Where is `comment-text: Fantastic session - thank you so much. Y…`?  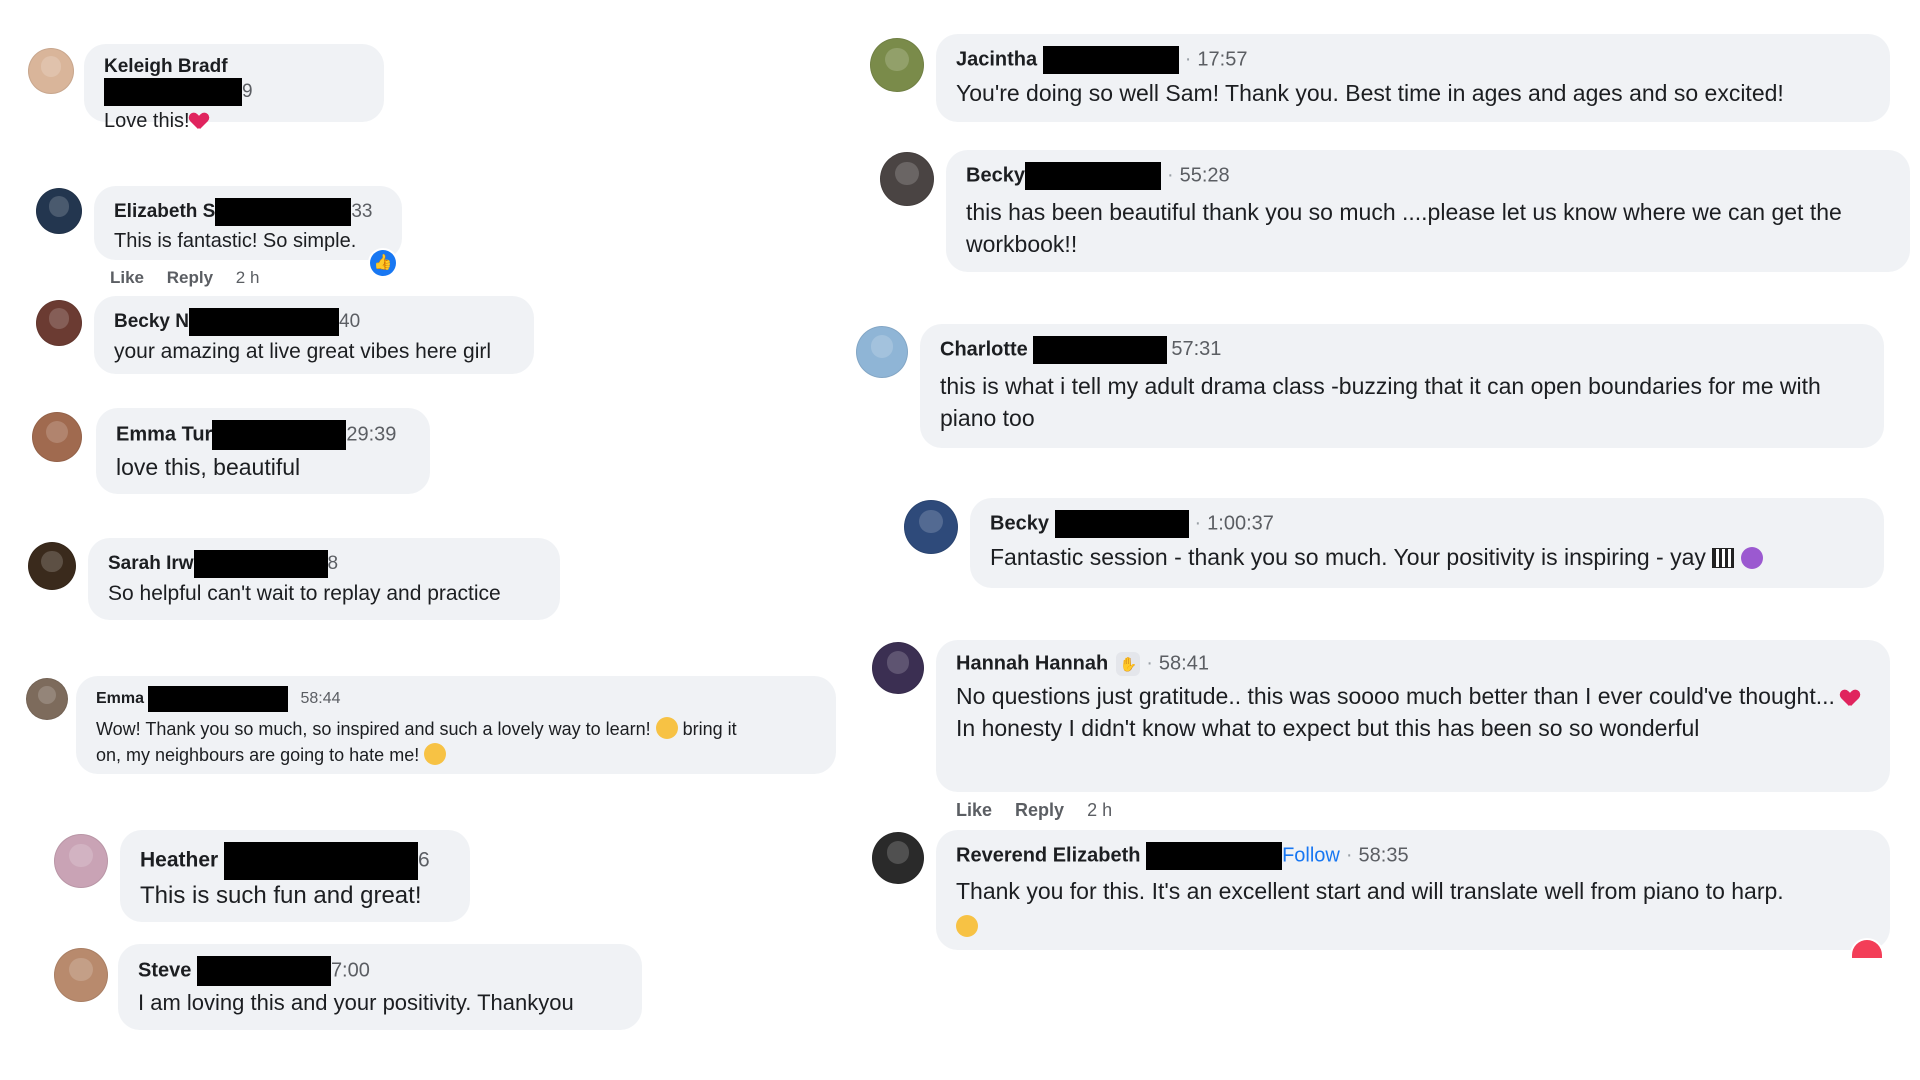
comment-text: Fantastic session - thank you so much. Y… is located at coordinates (1348, 557).